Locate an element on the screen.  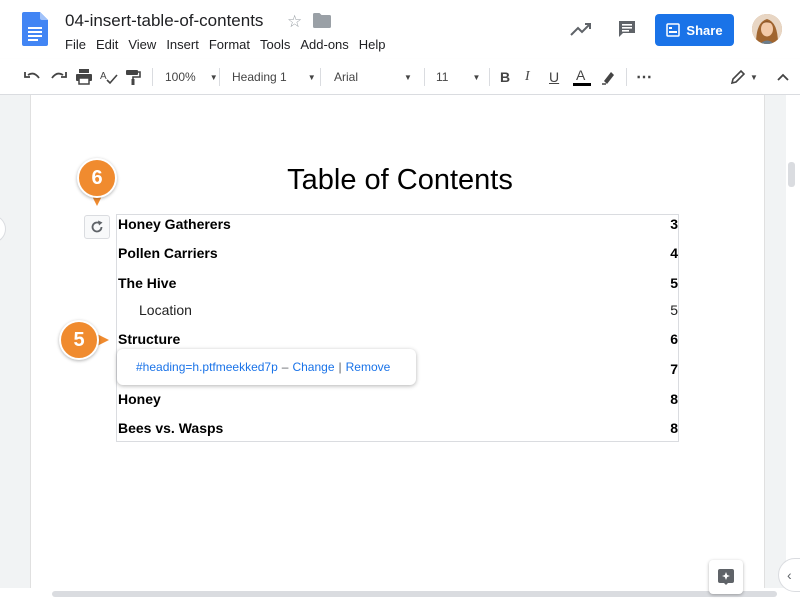
toc-entry: Structure 6 is located at coordinates (399, 341).